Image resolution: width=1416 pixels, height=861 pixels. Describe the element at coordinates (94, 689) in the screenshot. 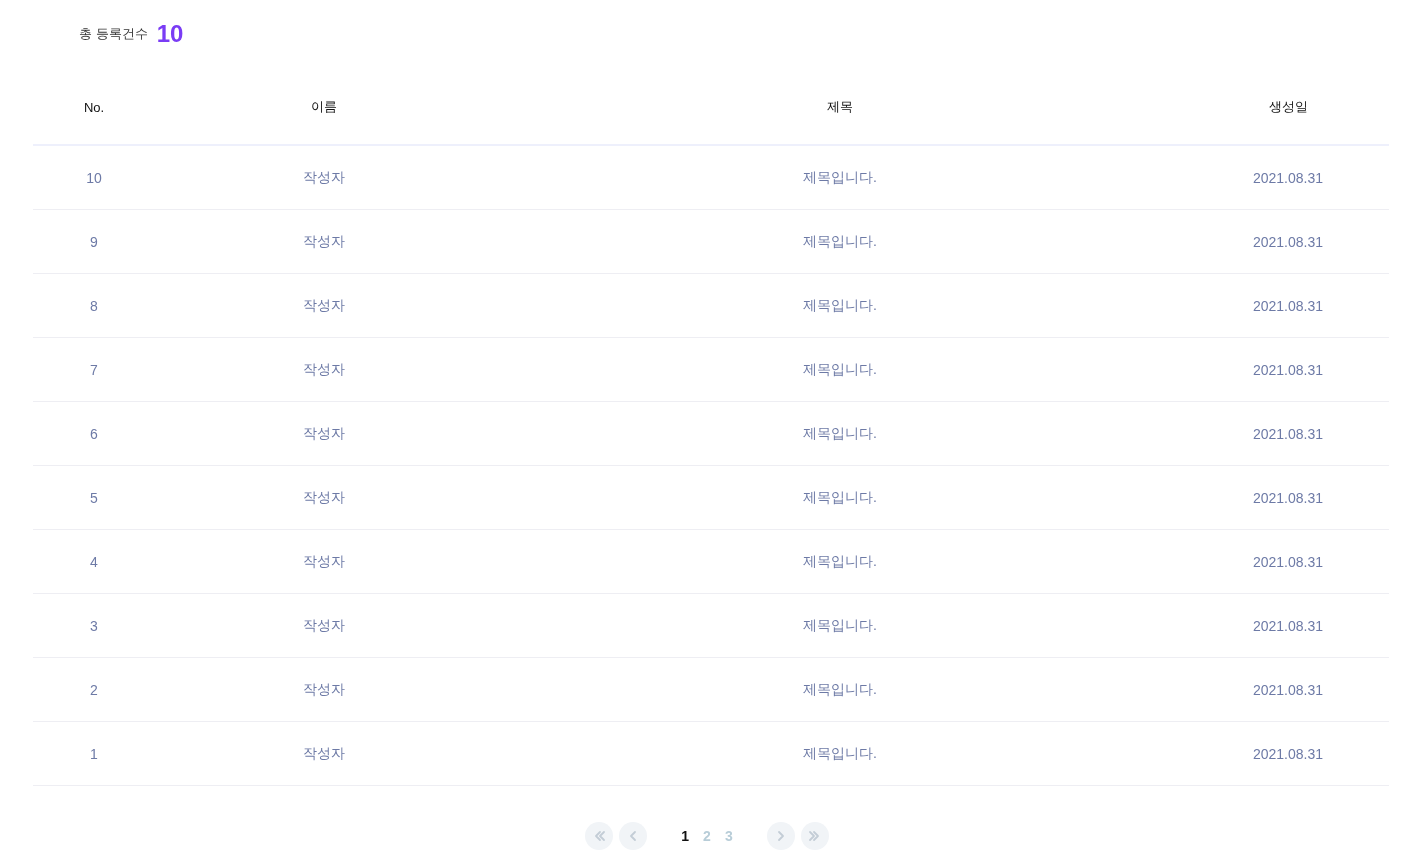

I see `row-number: 2` at that location.